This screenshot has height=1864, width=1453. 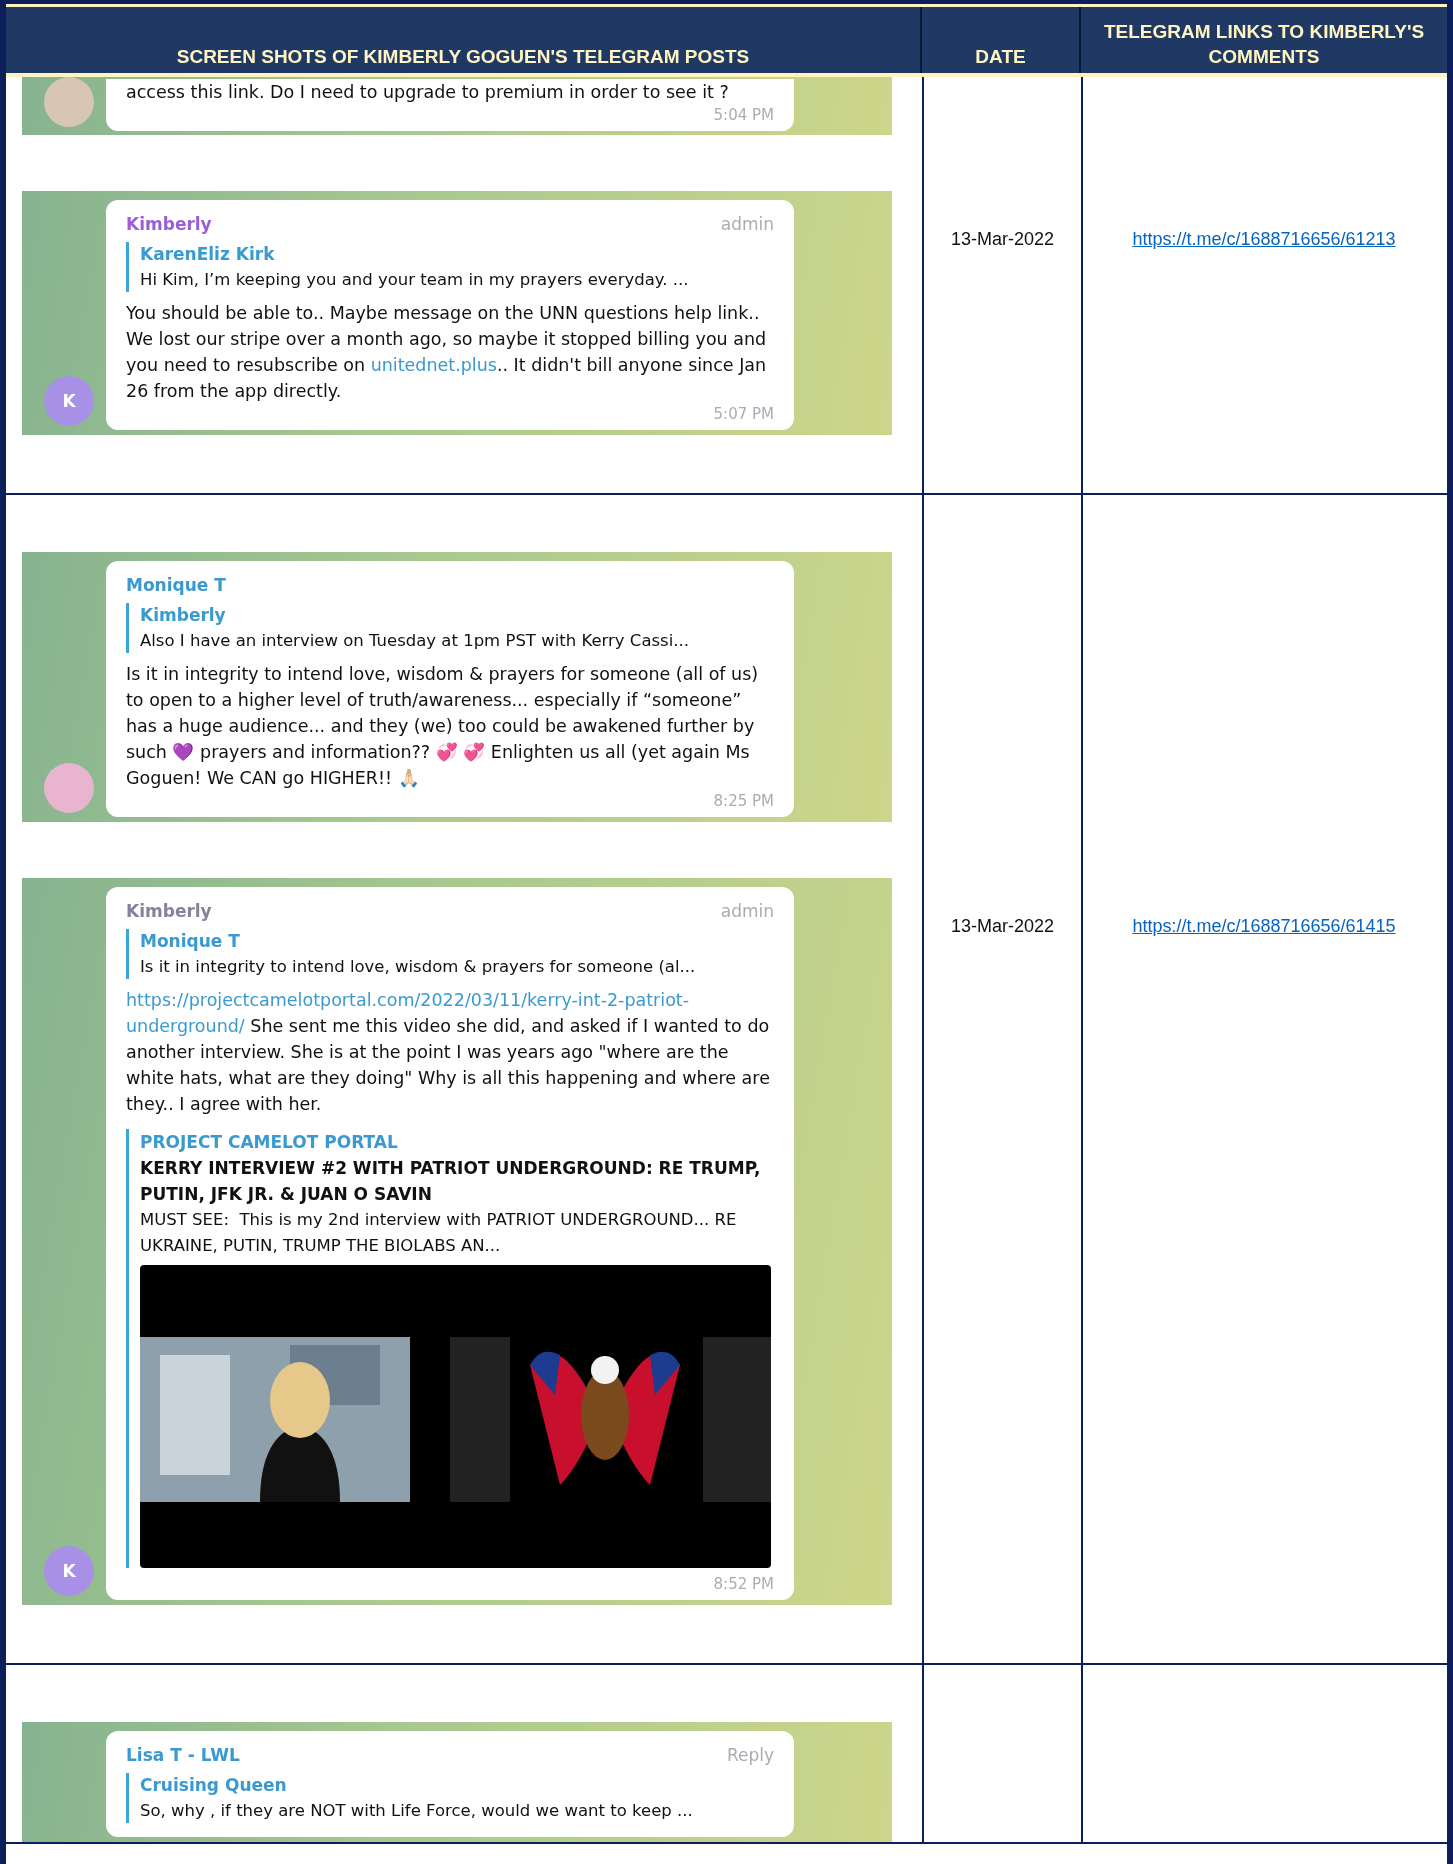 What do you see at coordinates (464, 40) in the screenshot?
I see `column-header: SCREEN SHOTS OF KIMBERLY GOGUEN'S TELEGRAM POSTS` at bounding box center [464, 40].